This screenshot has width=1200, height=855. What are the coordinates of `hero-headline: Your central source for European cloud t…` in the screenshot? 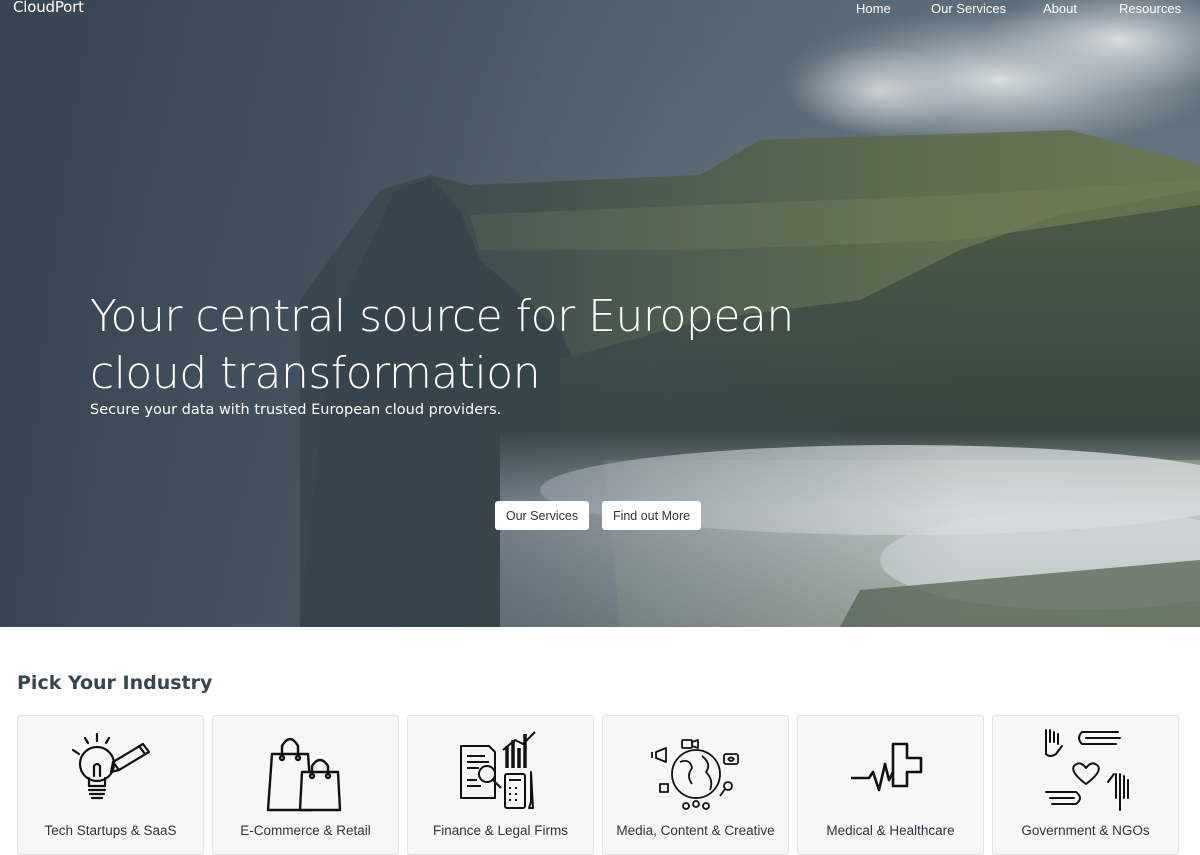 It's located at (442, 345).